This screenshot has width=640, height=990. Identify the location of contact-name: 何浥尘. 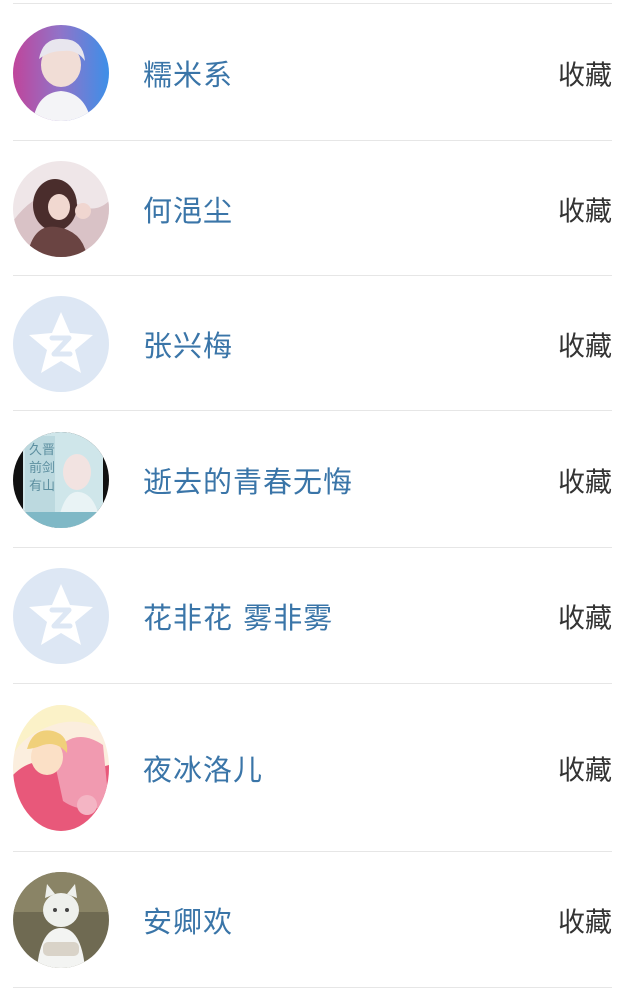
(188, 209).